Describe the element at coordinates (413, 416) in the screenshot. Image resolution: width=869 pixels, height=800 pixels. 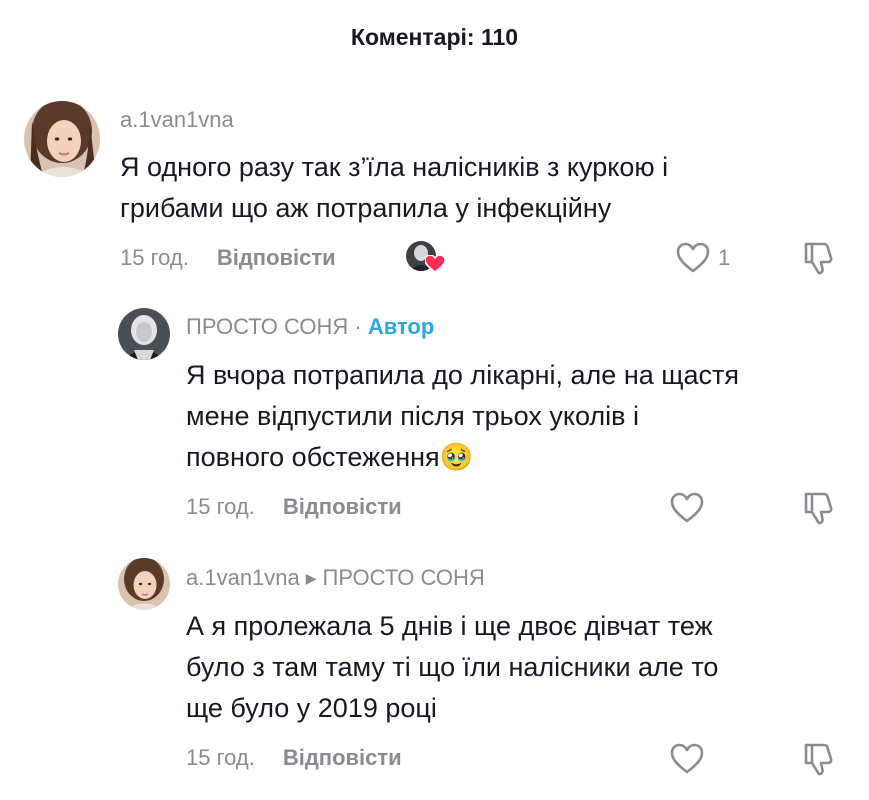
I see `comment-text-line: мене відпустили після трьох уколів і` at that location.